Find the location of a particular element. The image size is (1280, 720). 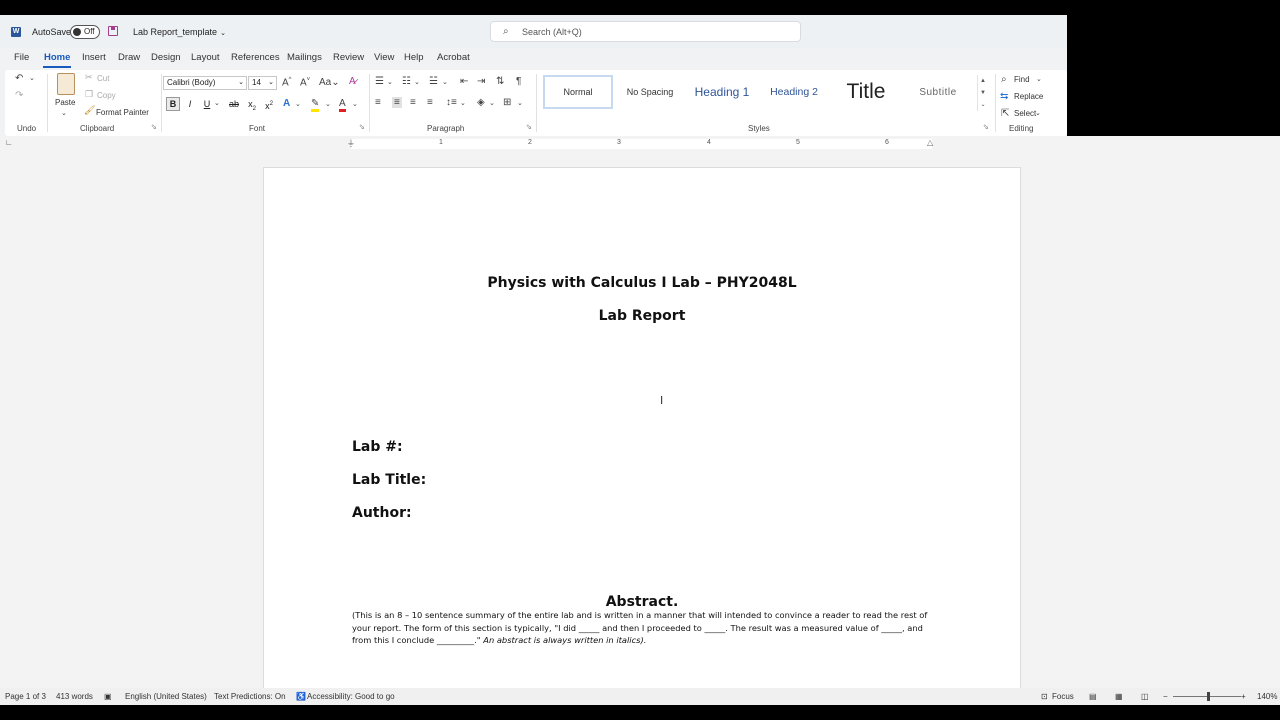

highlight-icon: ✎ is located at coordinates (315, 105).